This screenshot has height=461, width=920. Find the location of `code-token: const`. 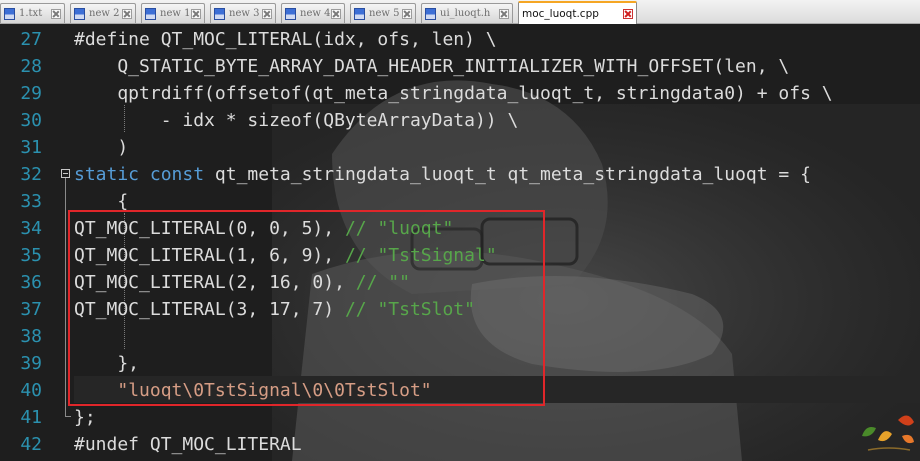

code-token: const is located at coordinates (177, 174).